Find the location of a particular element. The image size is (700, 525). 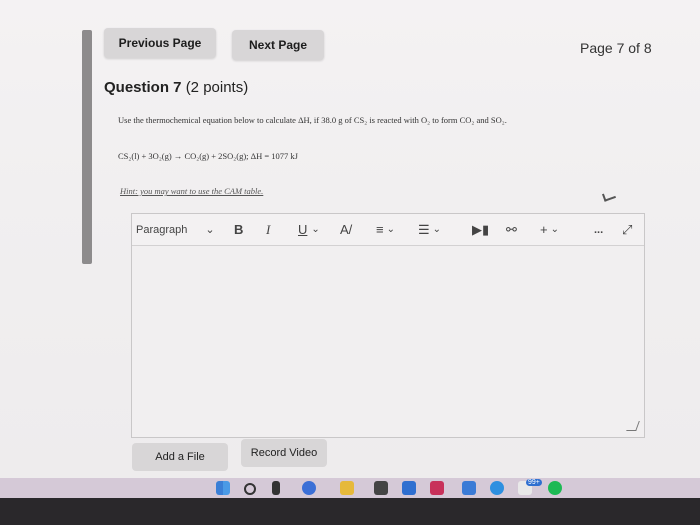

question-number: Question 7 is located at coordinates (143, 87).